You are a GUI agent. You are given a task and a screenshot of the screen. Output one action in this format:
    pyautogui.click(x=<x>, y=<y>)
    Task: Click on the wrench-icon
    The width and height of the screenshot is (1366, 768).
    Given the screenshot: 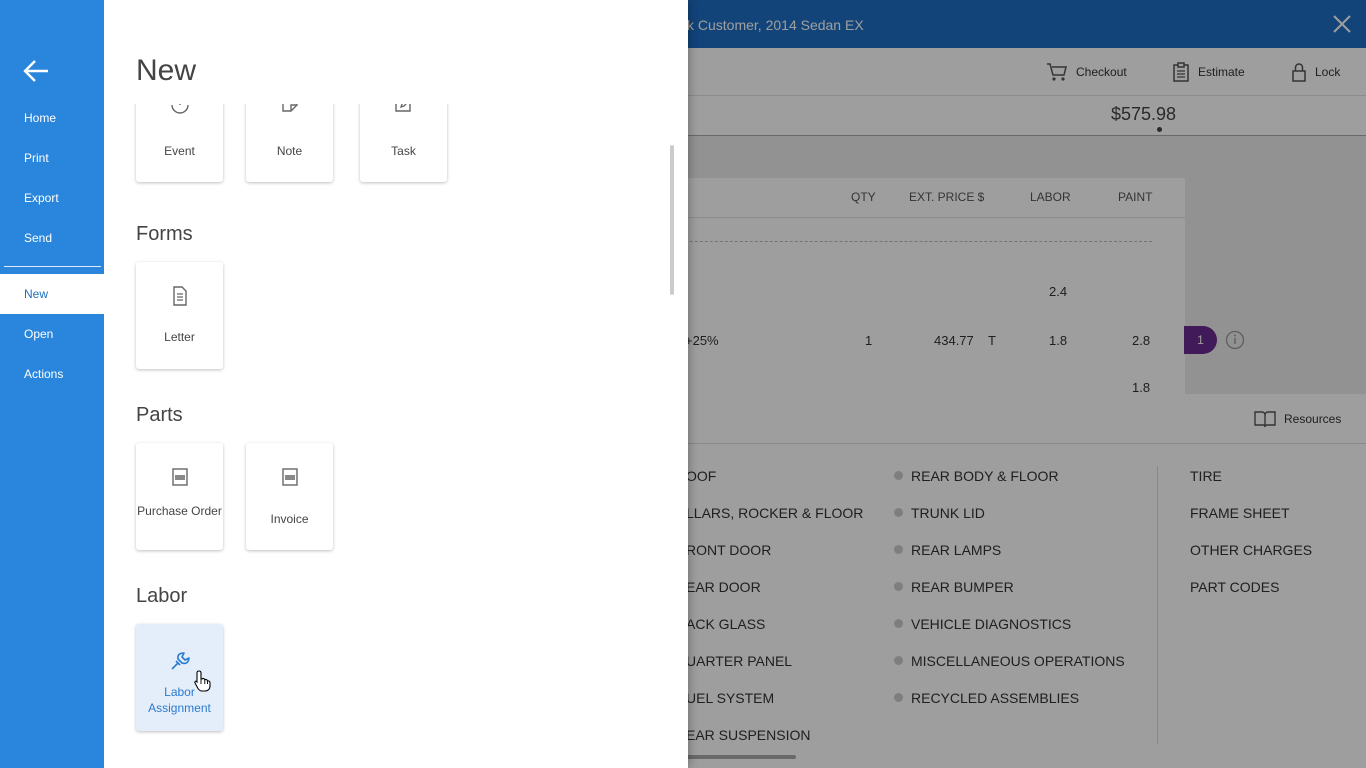 What is the action you would take?
    pyautogui.click(x=180, y=661)
    